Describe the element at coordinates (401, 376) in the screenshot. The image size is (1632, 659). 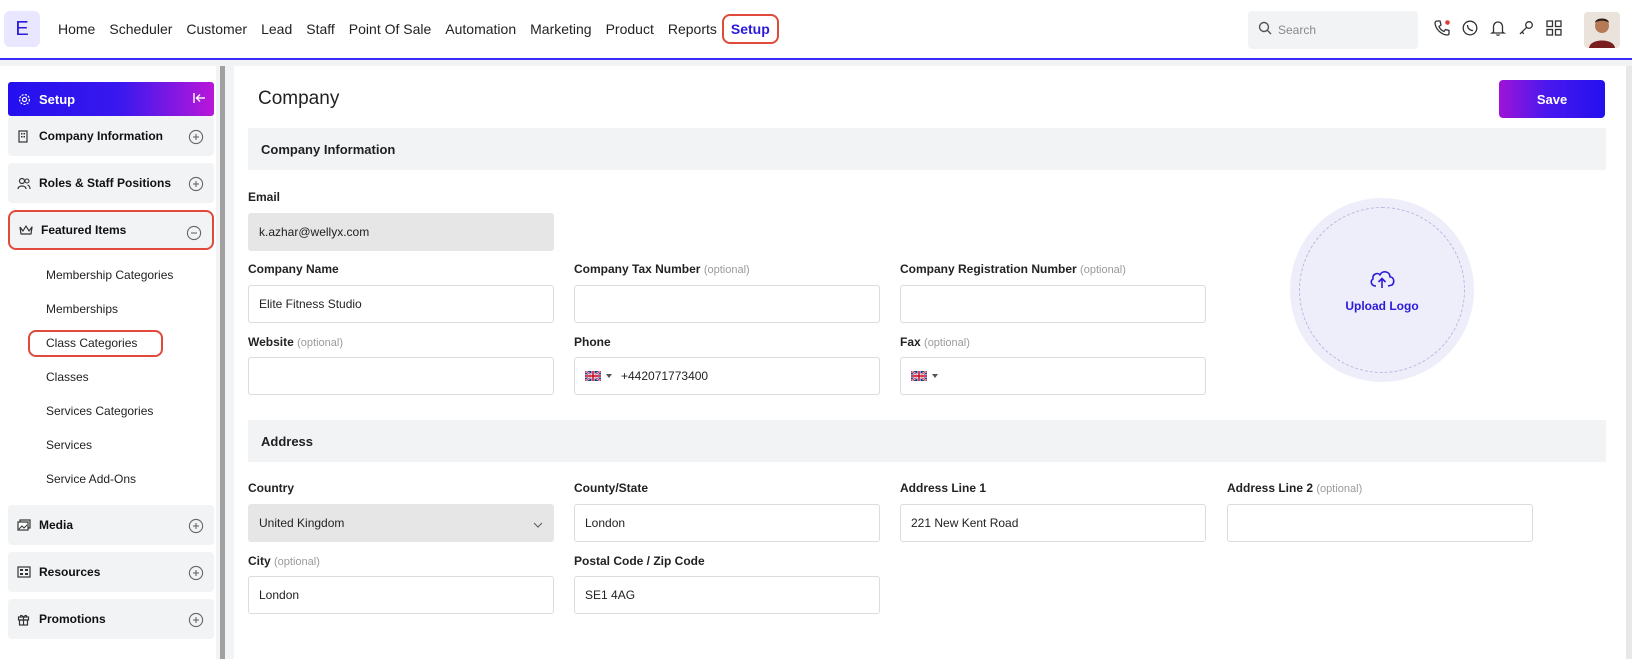
I see `website-field` at that location.